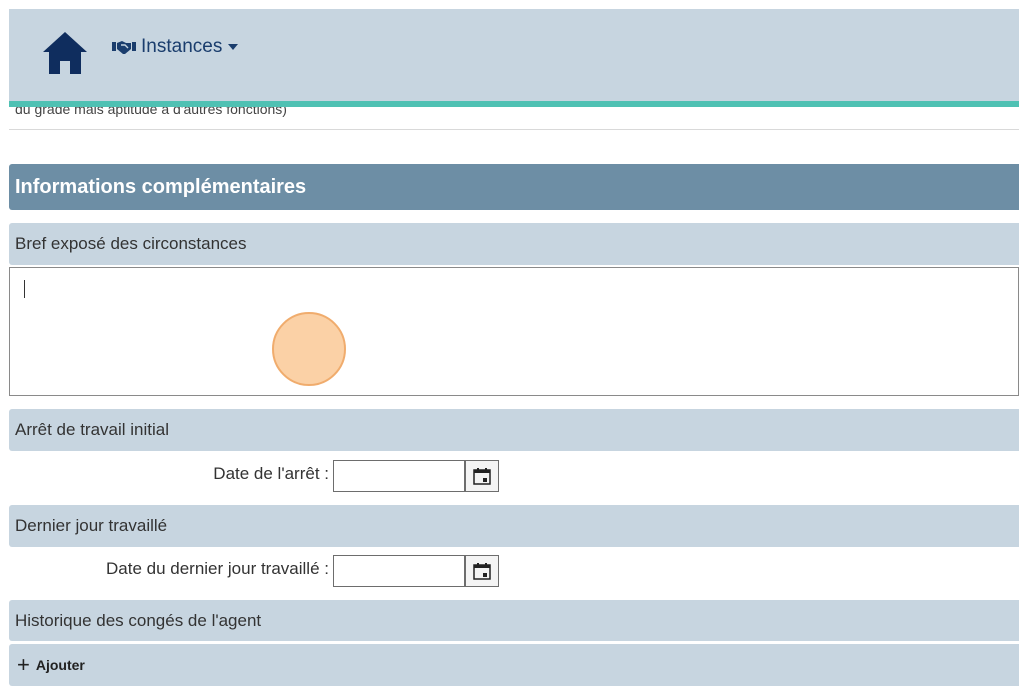  I want to click on text-cursor, so click(24, 289).